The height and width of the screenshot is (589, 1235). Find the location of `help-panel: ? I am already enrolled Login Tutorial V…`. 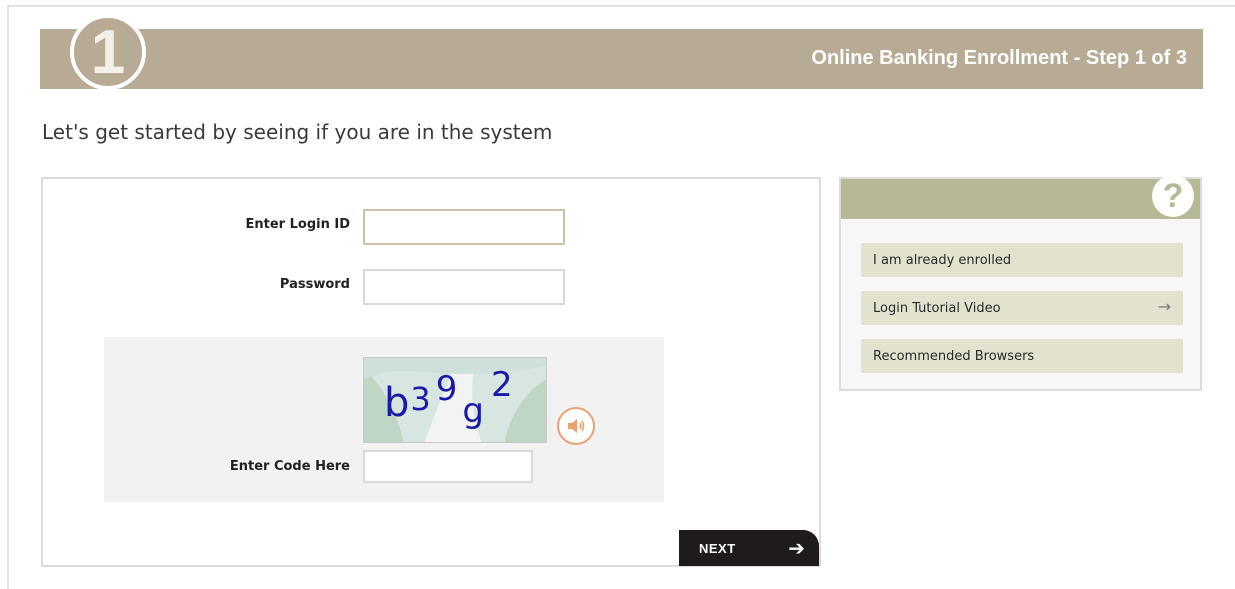

help-panel: ? I am already enrolled Login Tutorial V… is located at coordinates (1020, 283).